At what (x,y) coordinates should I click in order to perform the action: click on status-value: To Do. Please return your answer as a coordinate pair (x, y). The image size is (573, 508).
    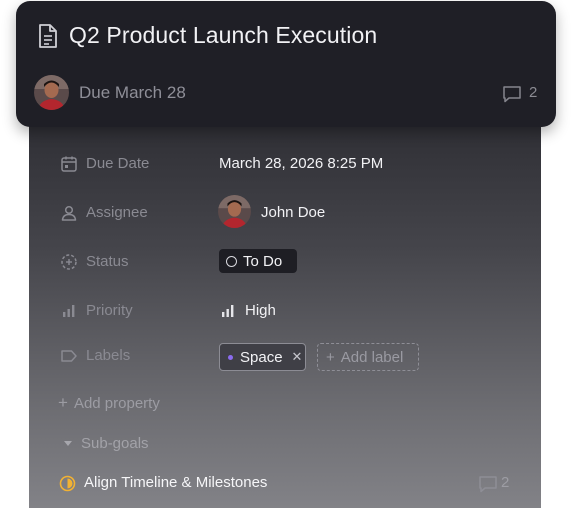
    Looking at the image, I should click on (263, 261).